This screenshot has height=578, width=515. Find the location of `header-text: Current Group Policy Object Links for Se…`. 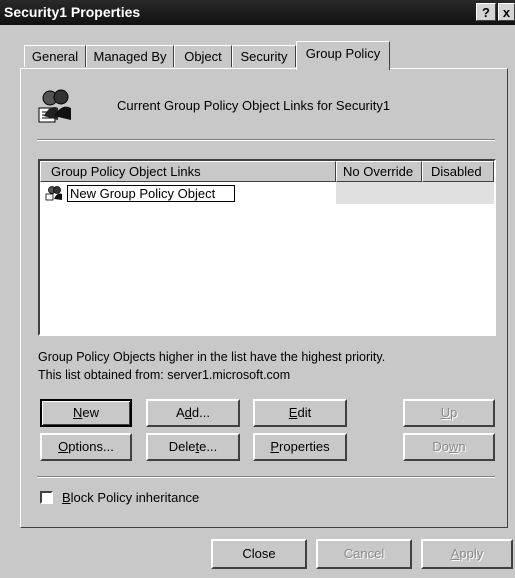

header-text: Current Group Policy Object Links for Se… is located at coordinates (254, 105).